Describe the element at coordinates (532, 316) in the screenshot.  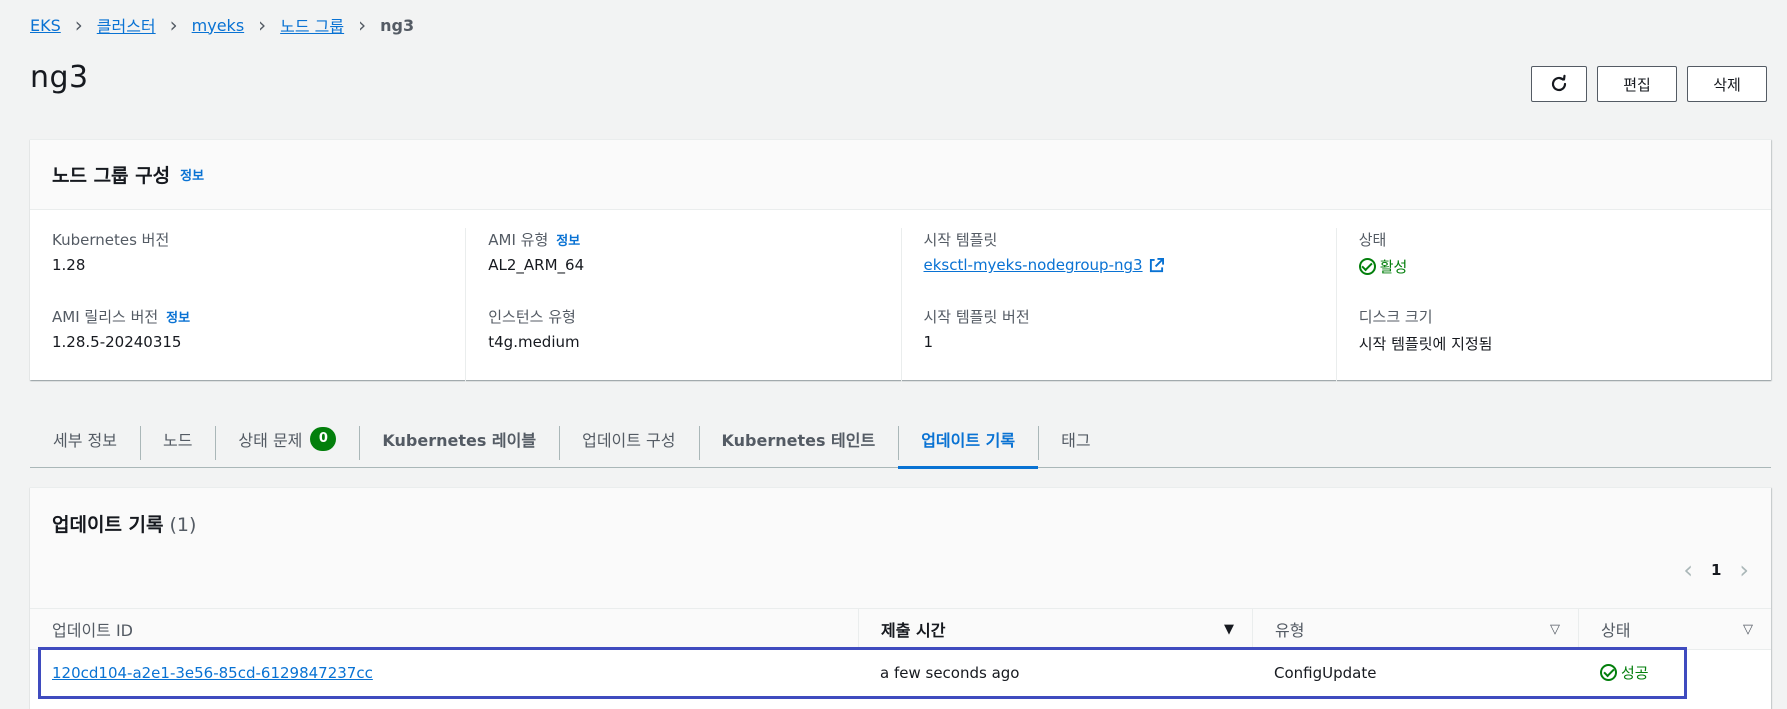
I see `kv-label: 인스턴스 유형` at that location.